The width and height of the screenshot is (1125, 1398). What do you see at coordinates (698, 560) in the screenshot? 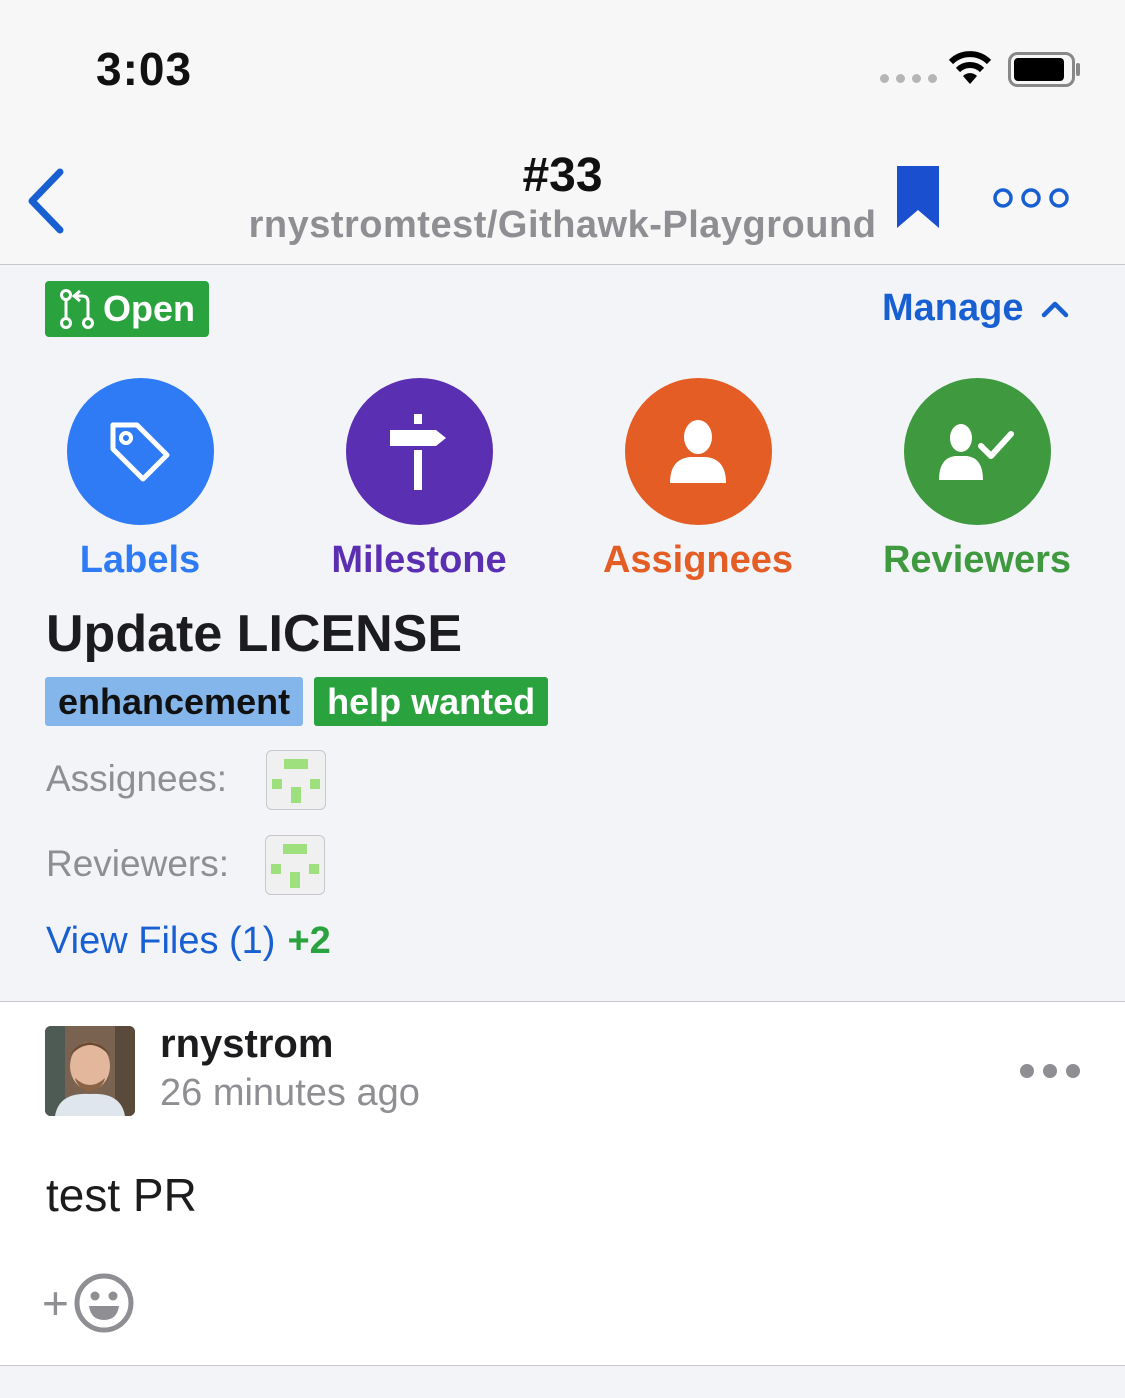
I see `assignees-action-label: Assignees` at bounding box center [698, 560].